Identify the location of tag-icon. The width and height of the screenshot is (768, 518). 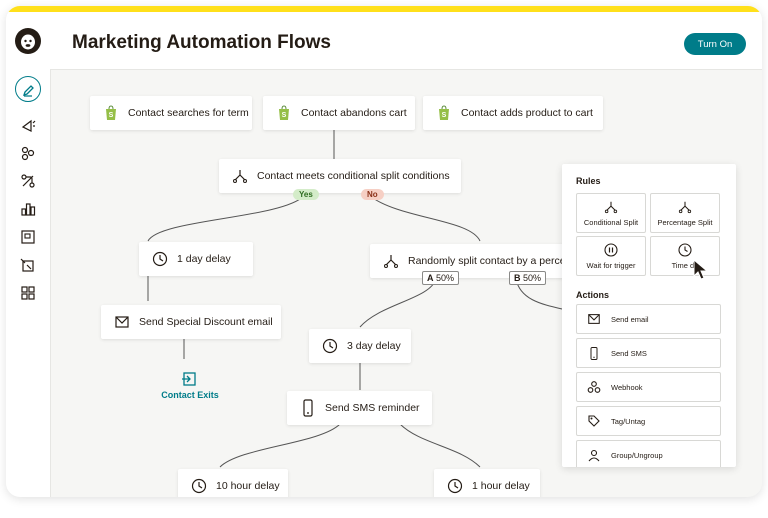
(594, 421).